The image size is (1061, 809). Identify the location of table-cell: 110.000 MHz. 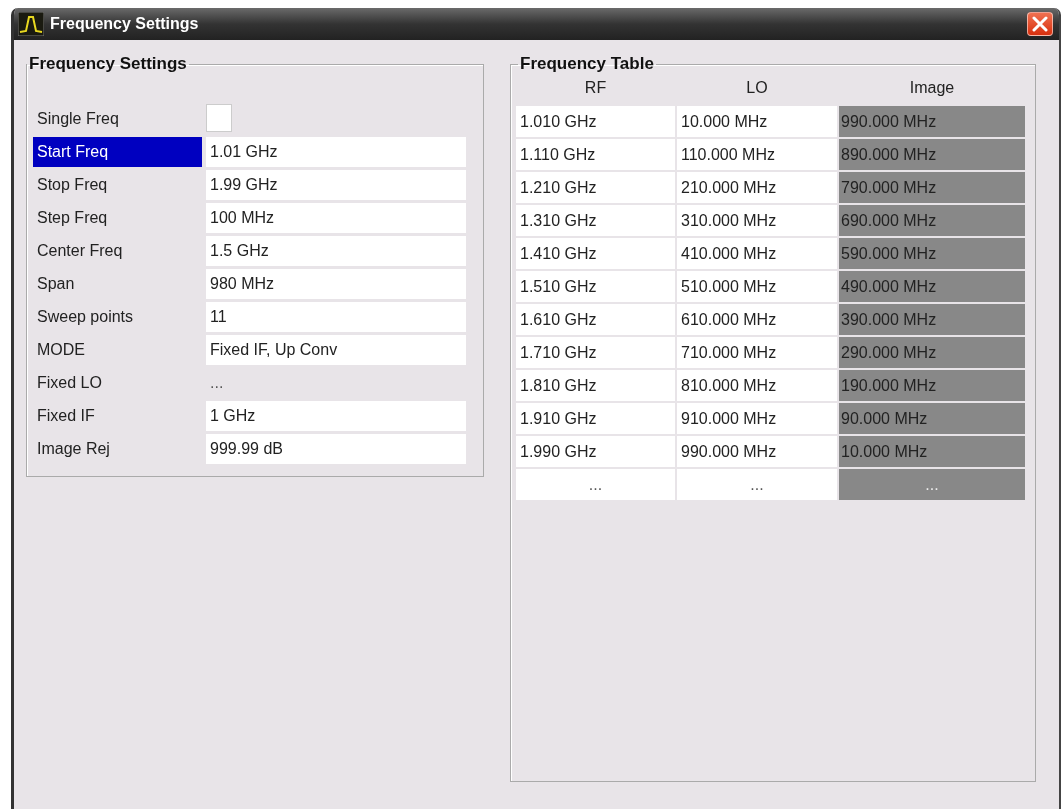
(757, 154).